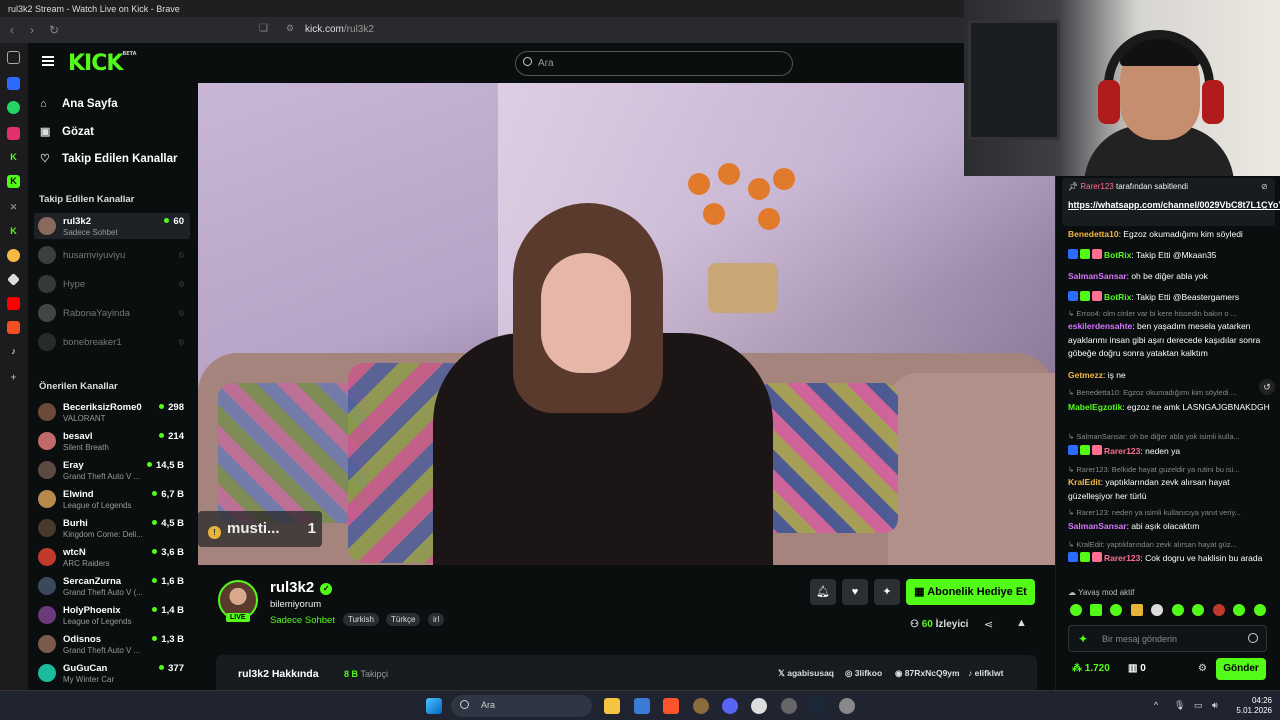 The height and width of the screenshot is (720, 1280). What do you see at coordinates (642, 706) in the screenshot?
I see `store-icon` at bounding box center [642, 706].